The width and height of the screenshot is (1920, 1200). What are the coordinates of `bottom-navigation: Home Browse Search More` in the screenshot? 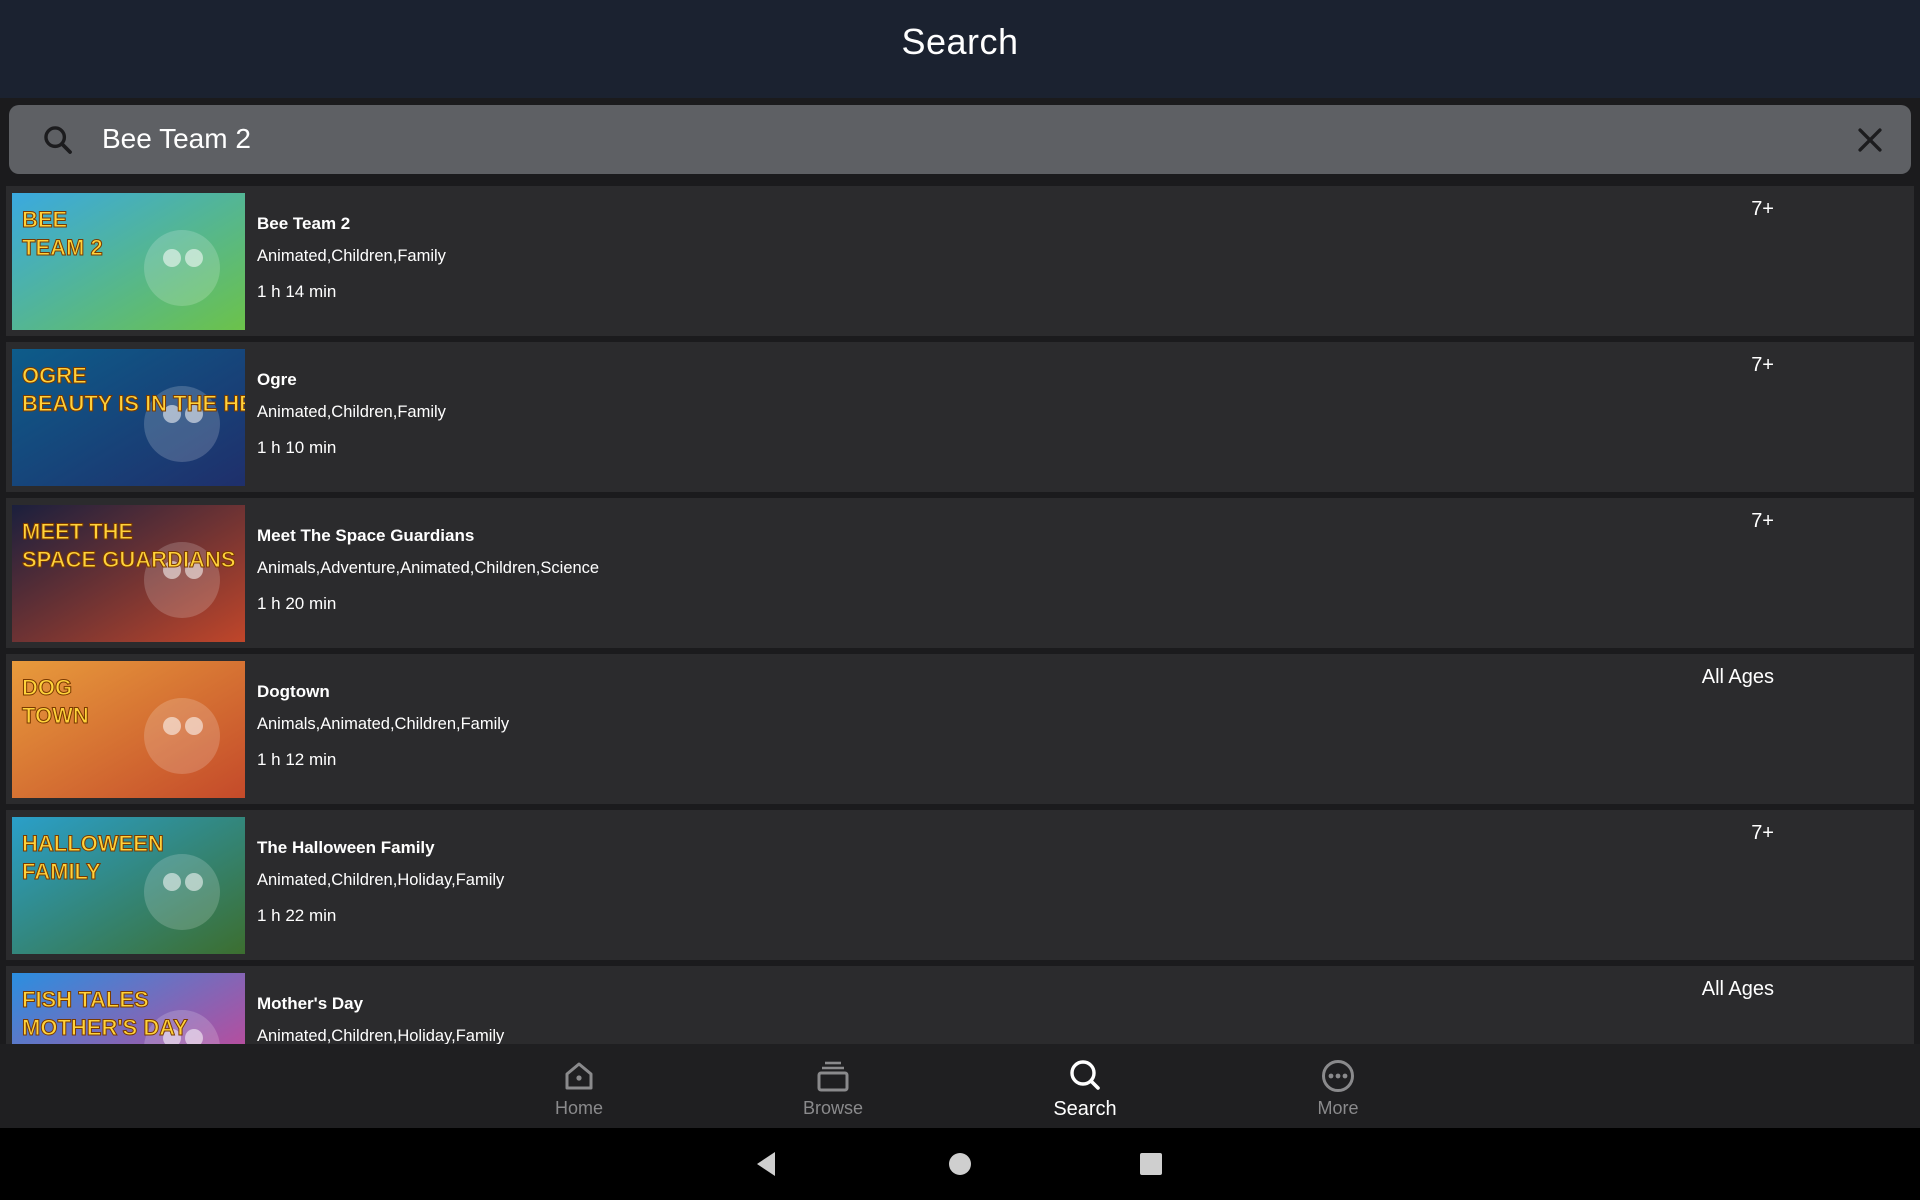 It's located at (960, 1086).